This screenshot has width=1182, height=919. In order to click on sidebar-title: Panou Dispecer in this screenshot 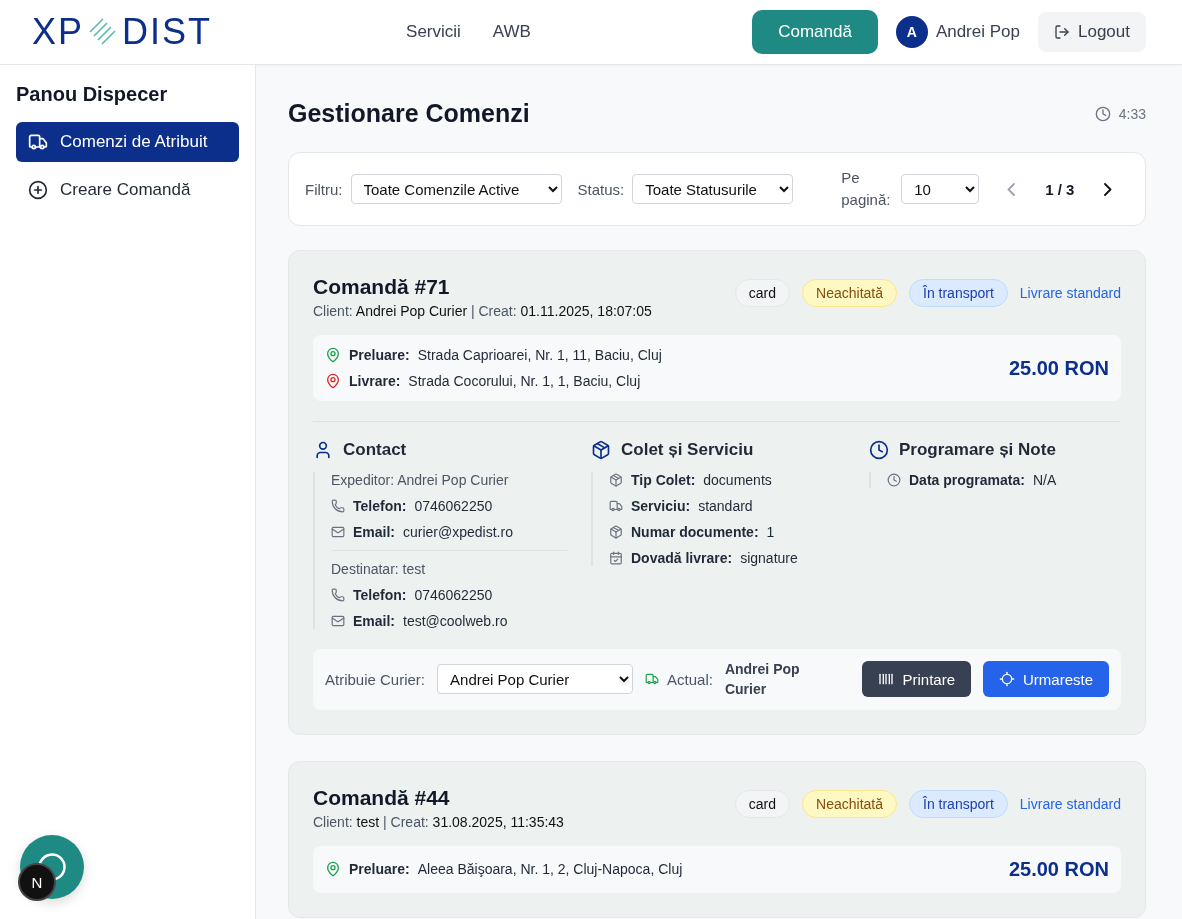, I will do `click(92, 94)`.